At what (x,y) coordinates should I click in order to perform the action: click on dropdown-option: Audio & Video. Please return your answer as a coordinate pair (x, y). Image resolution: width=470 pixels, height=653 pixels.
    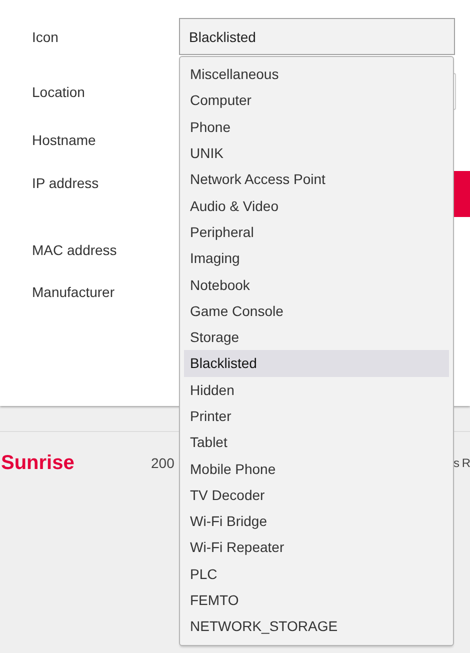
    Looking at the image, I should click on (316, 205).